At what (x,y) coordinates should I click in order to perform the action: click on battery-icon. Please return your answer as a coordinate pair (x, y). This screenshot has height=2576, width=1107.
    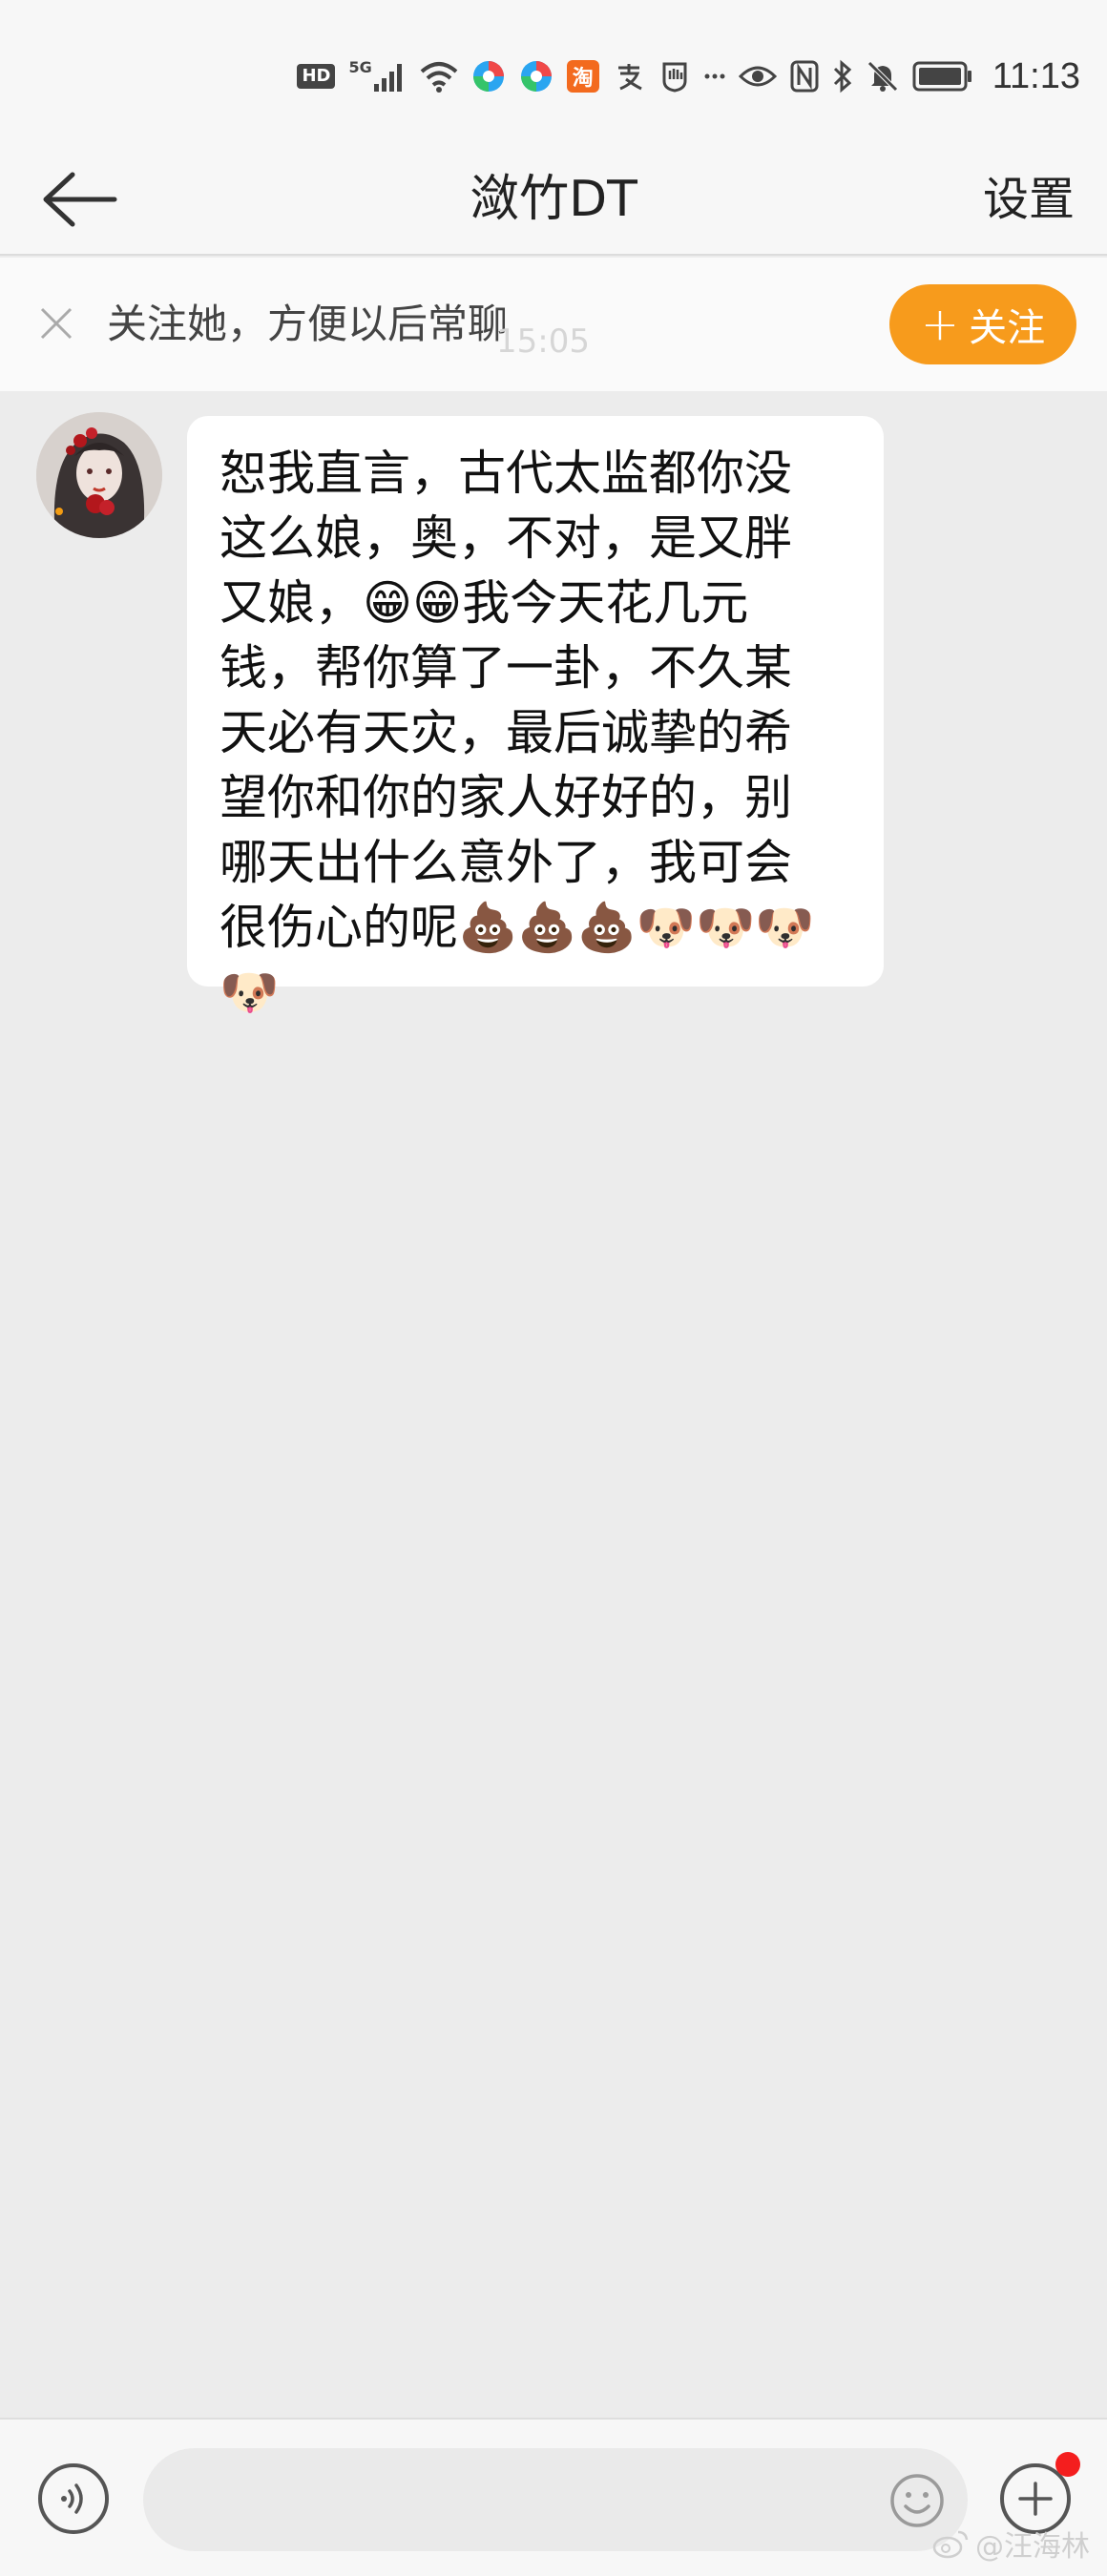
    Looking at the image, I should click on (942, 76).